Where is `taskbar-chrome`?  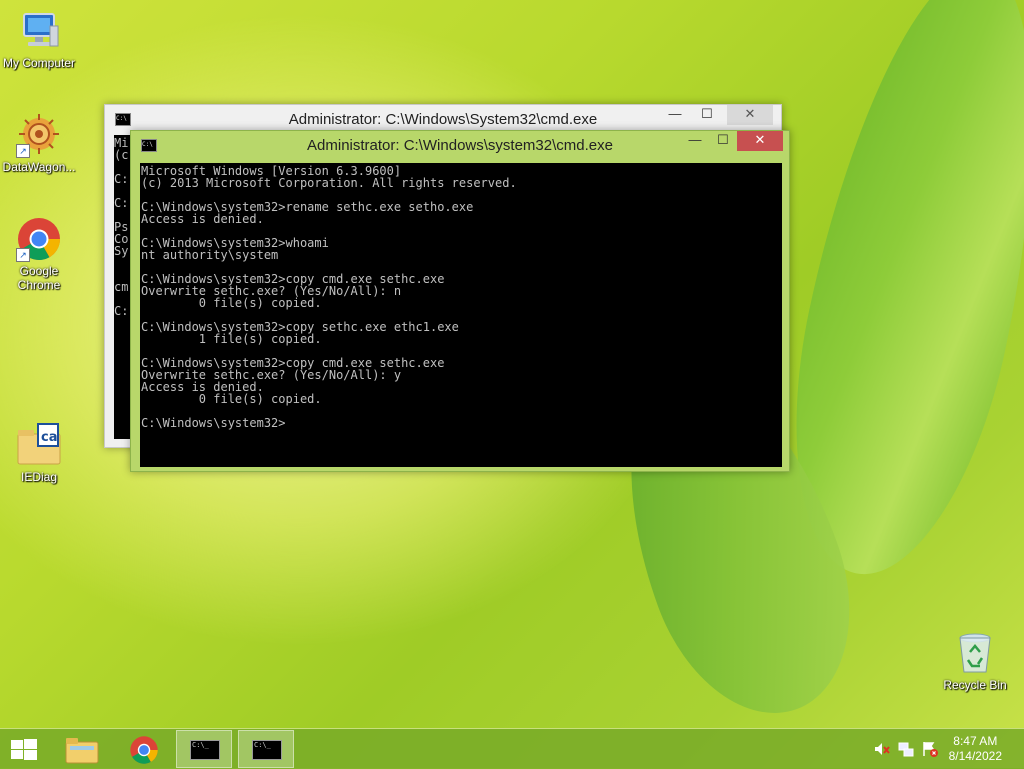 taskbar-chrome is located at coordinates (144, 749).